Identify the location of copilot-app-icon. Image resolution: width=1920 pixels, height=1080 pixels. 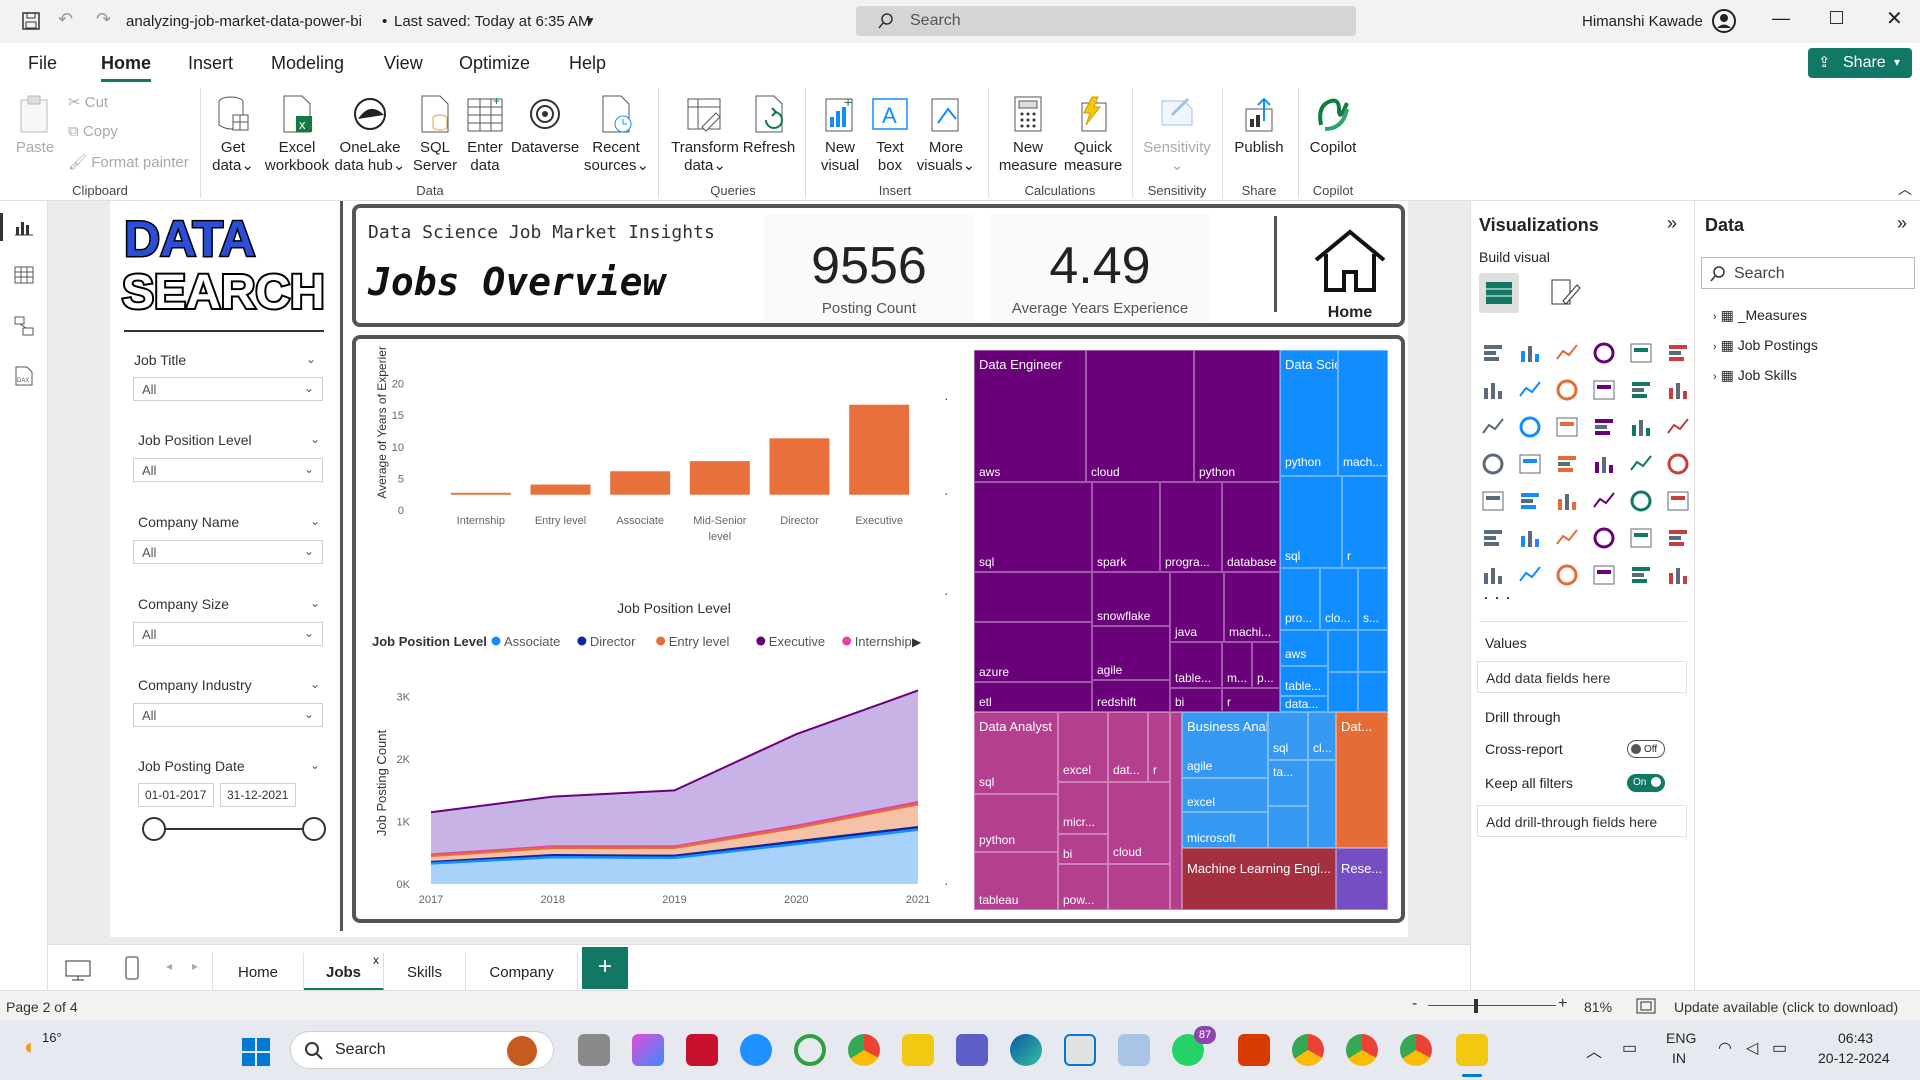
(648, 1050).